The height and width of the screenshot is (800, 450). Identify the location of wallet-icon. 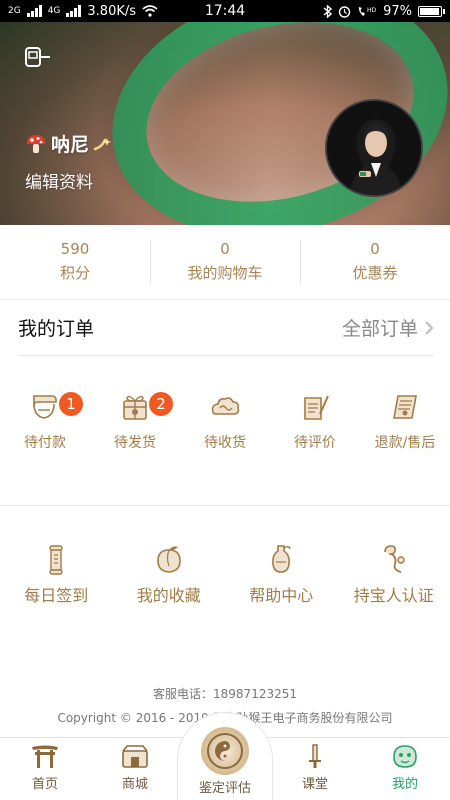
(45, 407).